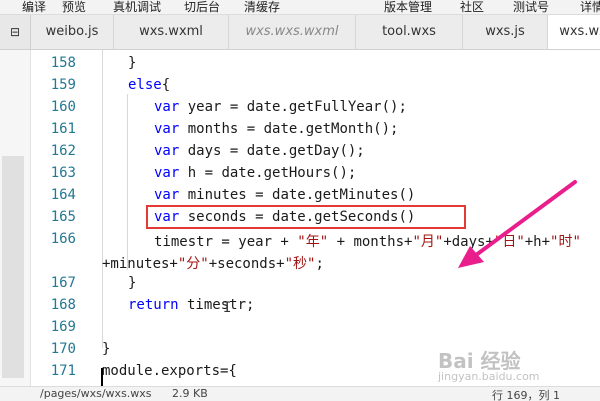 The height and width of the screenshot is (401, 600). What do you see at coordinates (276, 129) in the screenshot?
I see `code-line: var months = date.getMonth();` at bounding box center [276, 129].